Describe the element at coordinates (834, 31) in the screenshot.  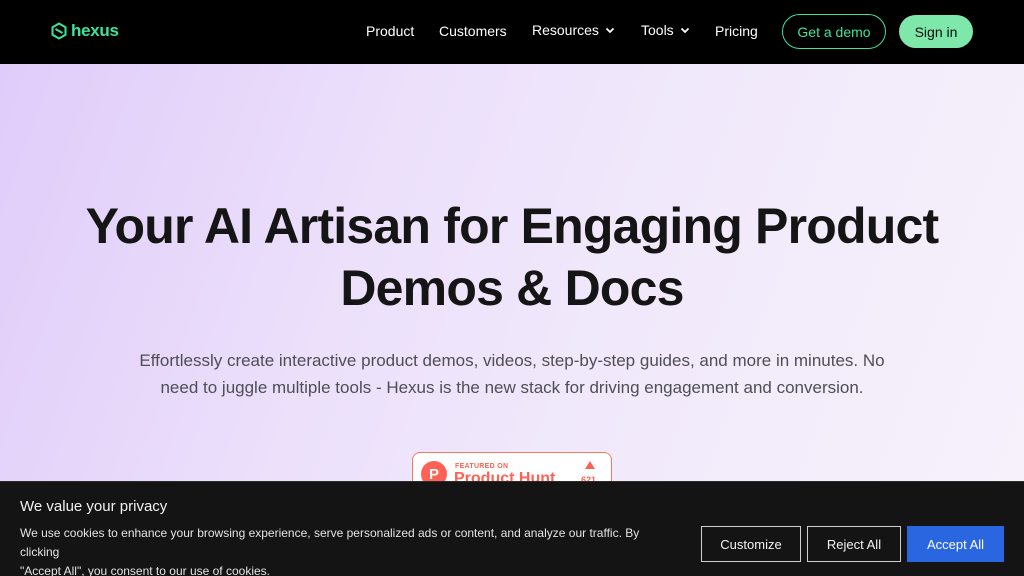
I see `get-demo-button: Get a demo` at that location.